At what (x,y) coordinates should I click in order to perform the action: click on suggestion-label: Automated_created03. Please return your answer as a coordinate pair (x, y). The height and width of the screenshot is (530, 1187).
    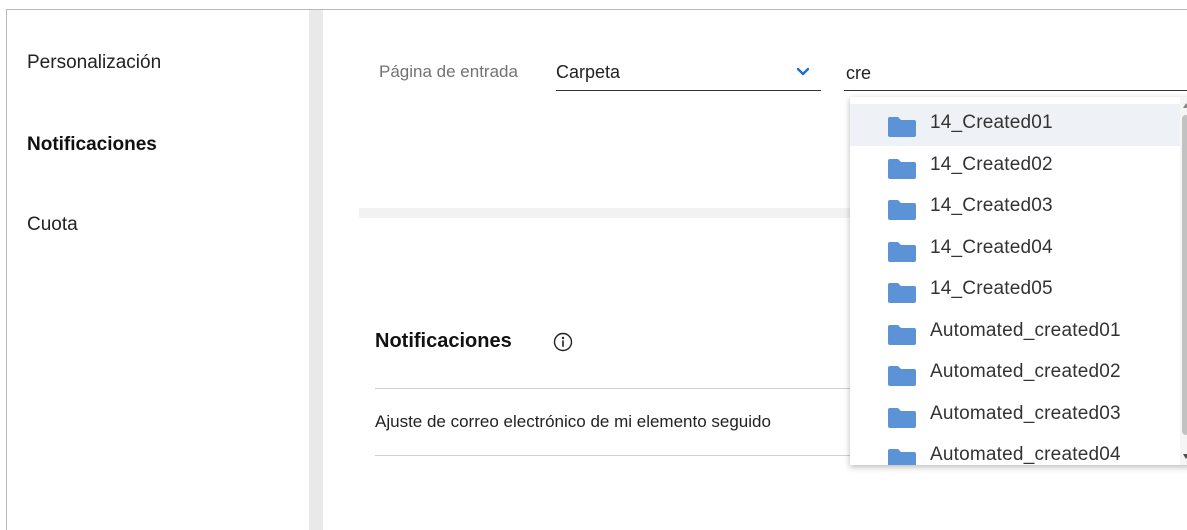
    Looking at the image, I should click on (1025, 413).